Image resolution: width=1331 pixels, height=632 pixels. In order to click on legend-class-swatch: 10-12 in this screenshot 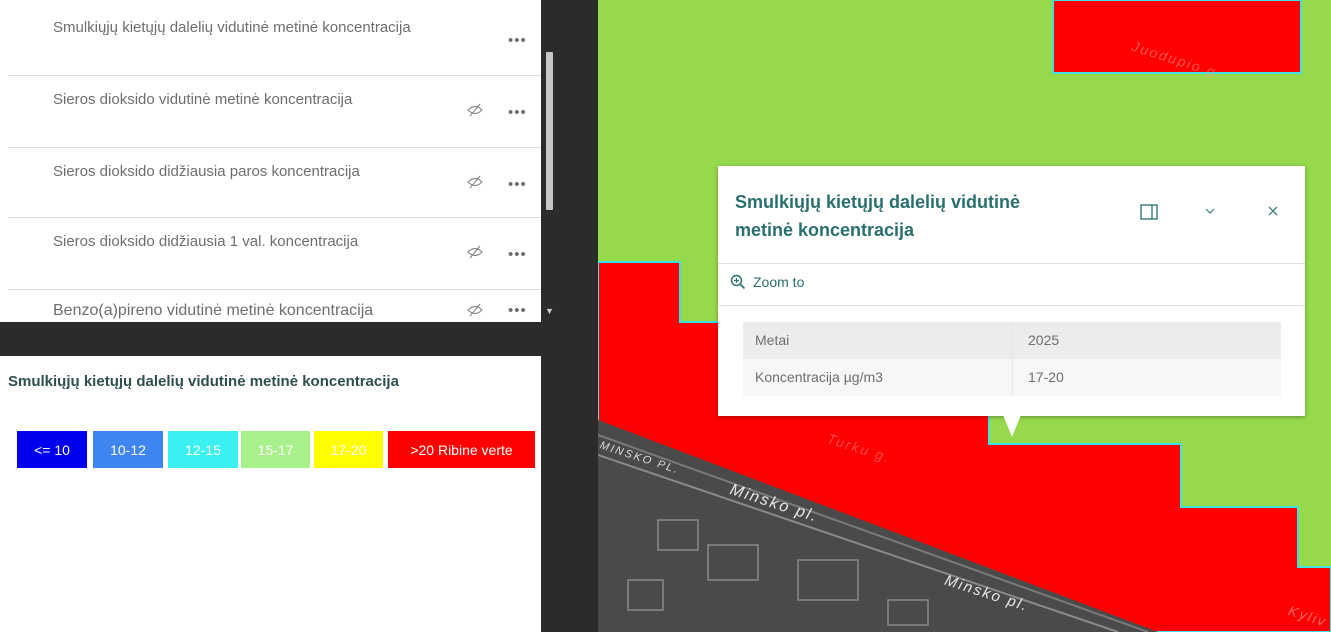, I will do `click(128, 449)`.